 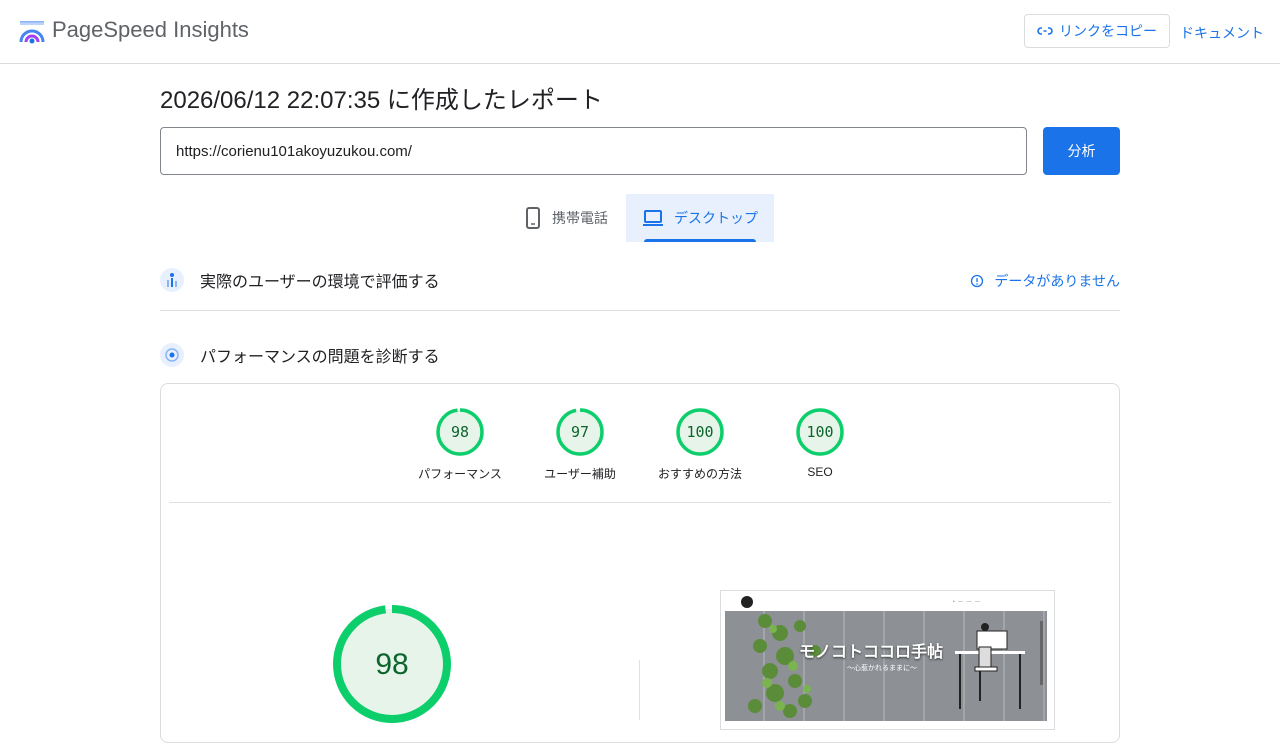 I want to click on score-gauge-ring: 98, so click(x=460, y=432).